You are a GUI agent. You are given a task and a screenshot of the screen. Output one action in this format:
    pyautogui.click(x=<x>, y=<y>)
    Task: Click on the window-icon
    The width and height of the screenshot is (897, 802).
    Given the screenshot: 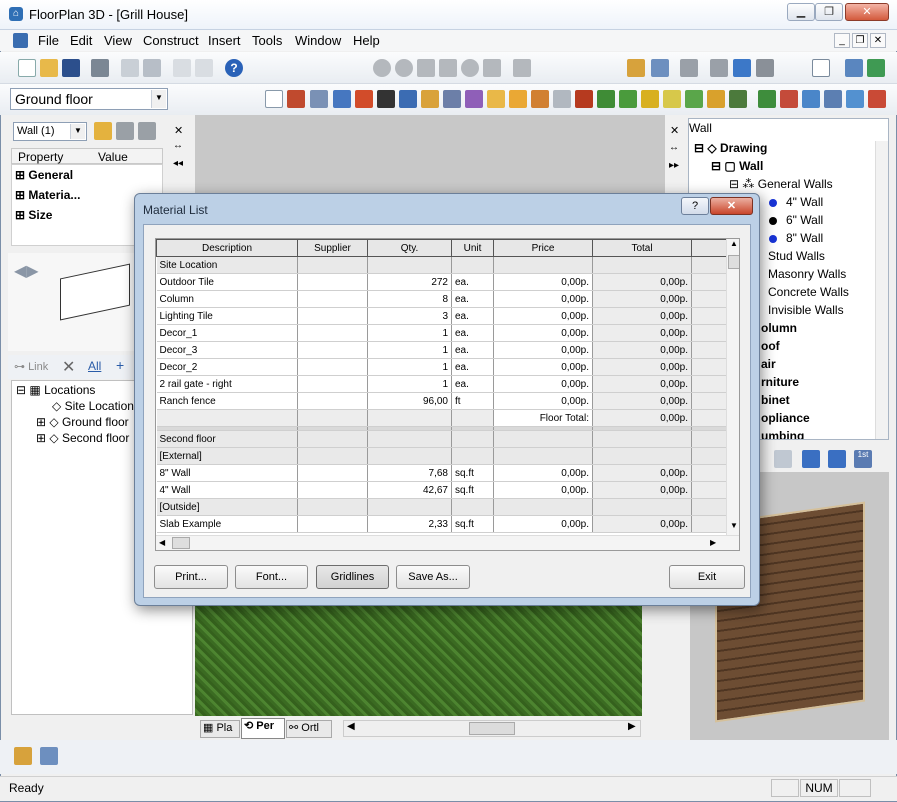 What is the action you would take?
    pyautogui.click(x=319, y=99)
    